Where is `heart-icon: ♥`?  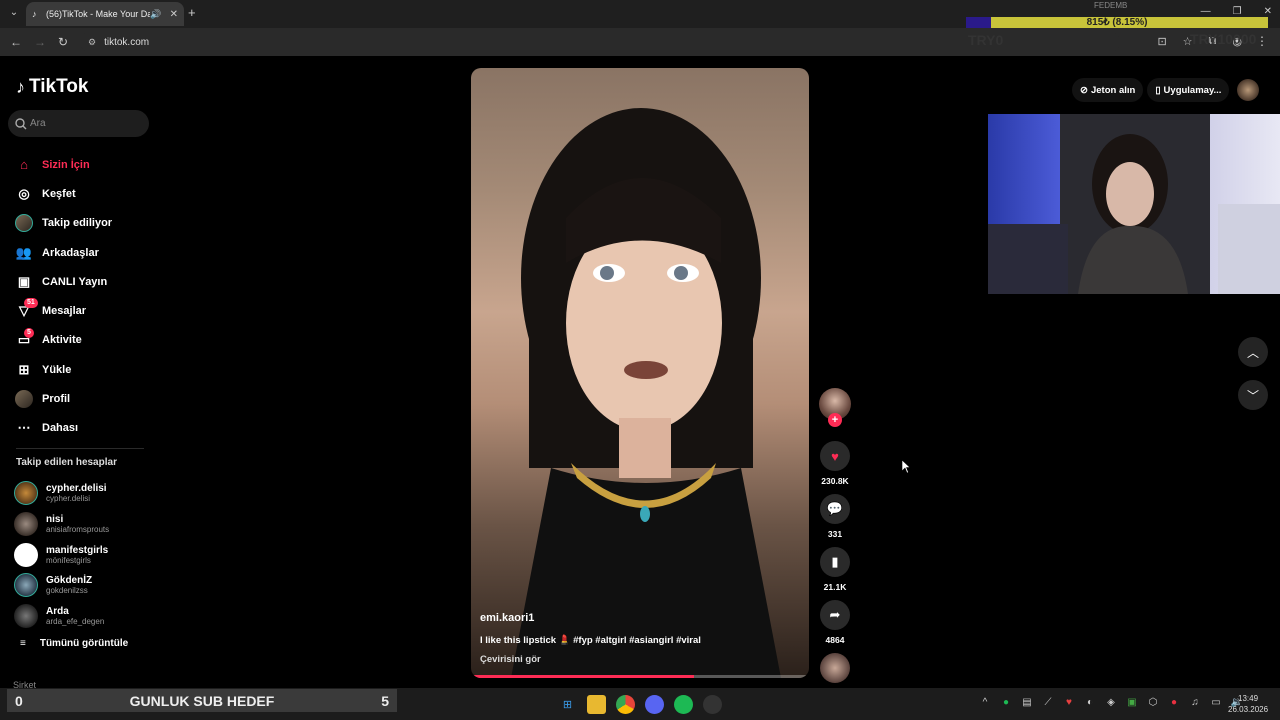
heart-icon: ♥ is located at coordinates (835, 456).